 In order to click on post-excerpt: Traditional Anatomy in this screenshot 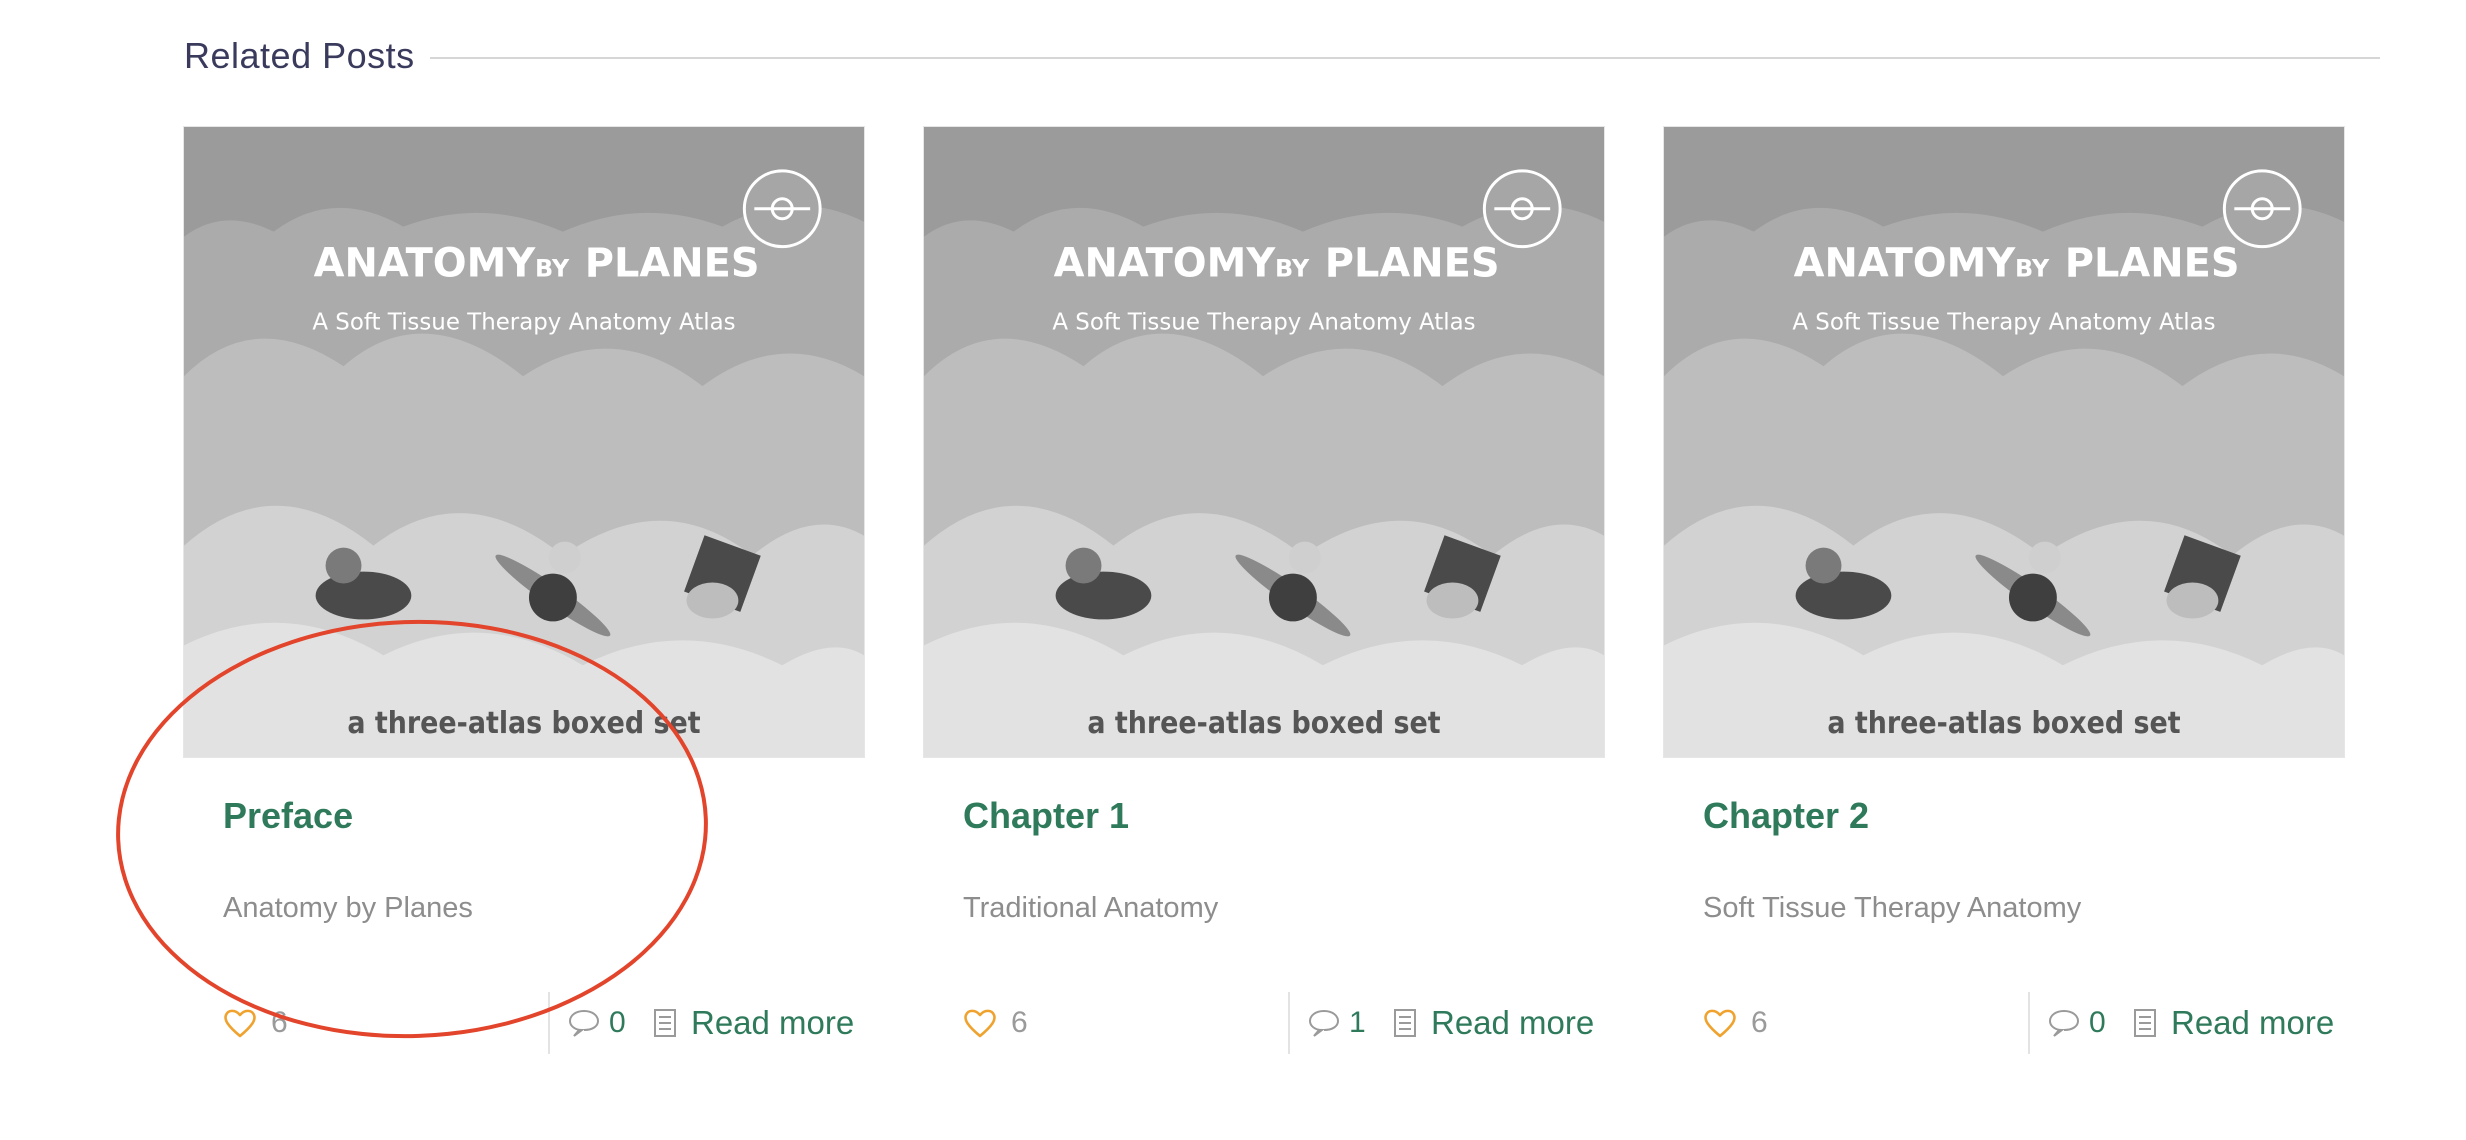, I will do `click(1091, 908)`.